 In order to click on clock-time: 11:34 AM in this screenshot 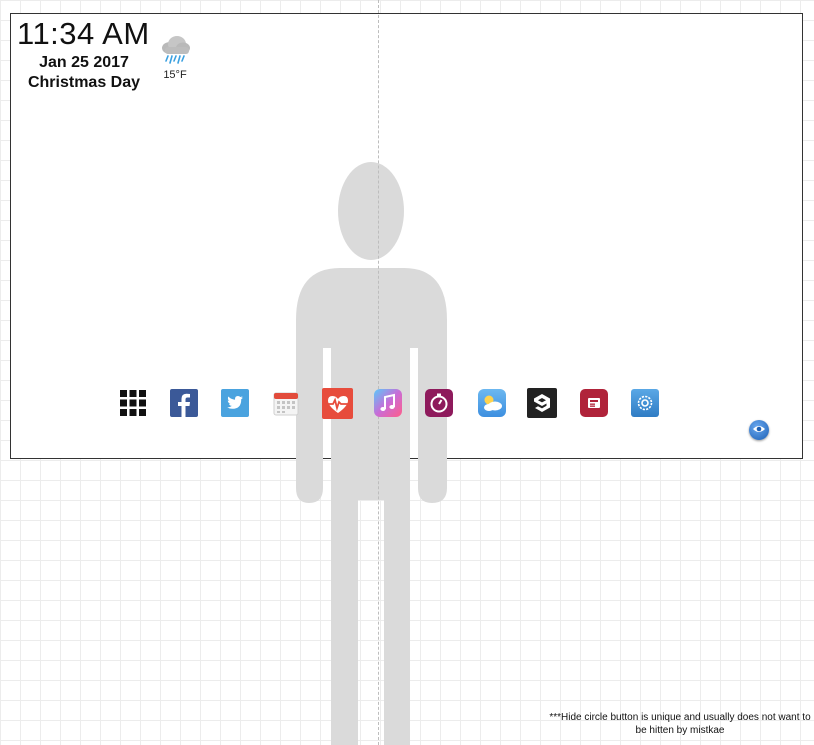, I will do `click(83, 33)`.